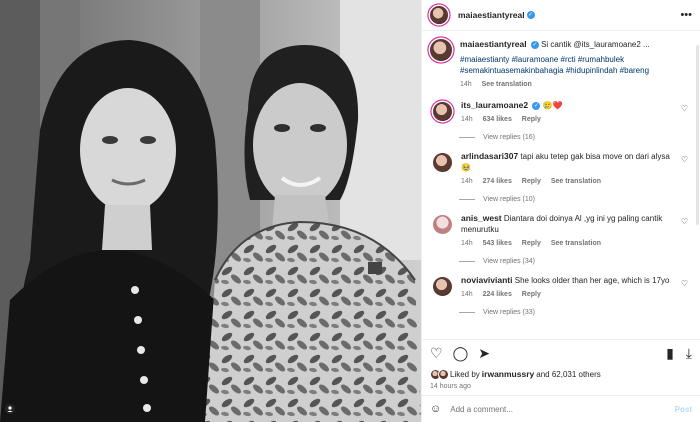 The width and height of the screenshot is (700, 422). What do you see at coordinates (10, 409) in the screenshot?
I see `user-tag-icon` at bounding box center [10, 409].